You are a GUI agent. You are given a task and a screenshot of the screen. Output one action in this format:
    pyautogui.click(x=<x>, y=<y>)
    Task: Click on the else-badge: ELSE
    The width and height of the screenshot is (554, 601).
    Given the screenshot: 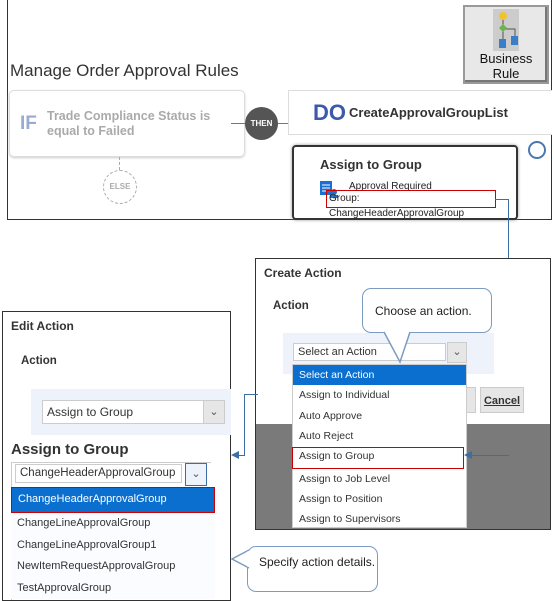 What is the action you would take?
    pyautogui.click(x=120, y=187)
    